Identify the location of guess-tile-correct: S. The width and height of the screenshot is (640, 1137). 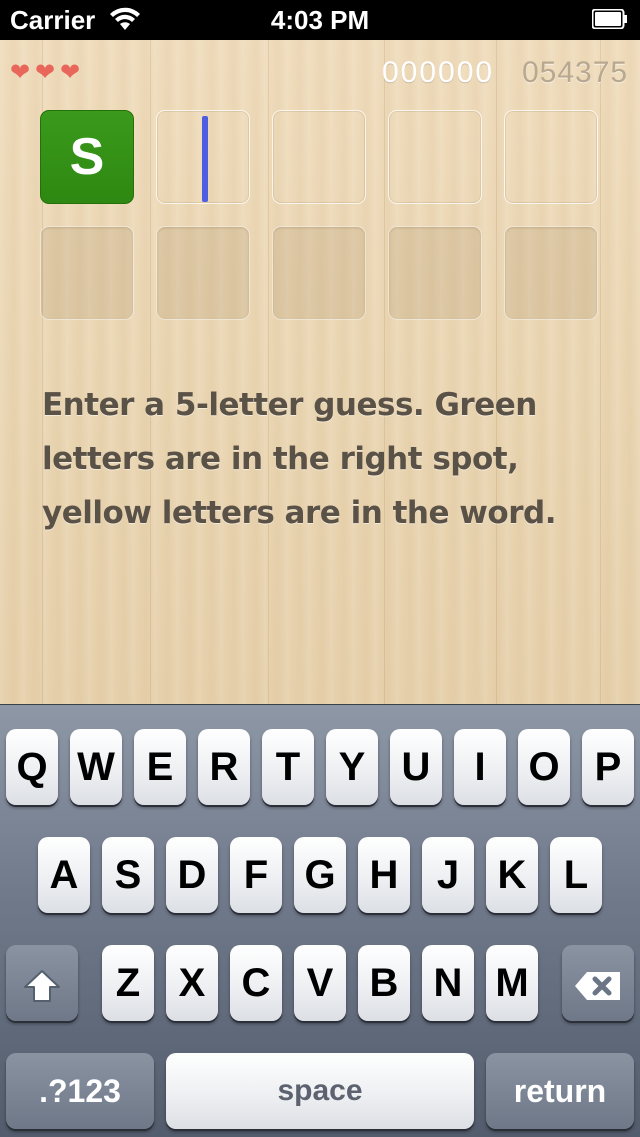
(87, 157).